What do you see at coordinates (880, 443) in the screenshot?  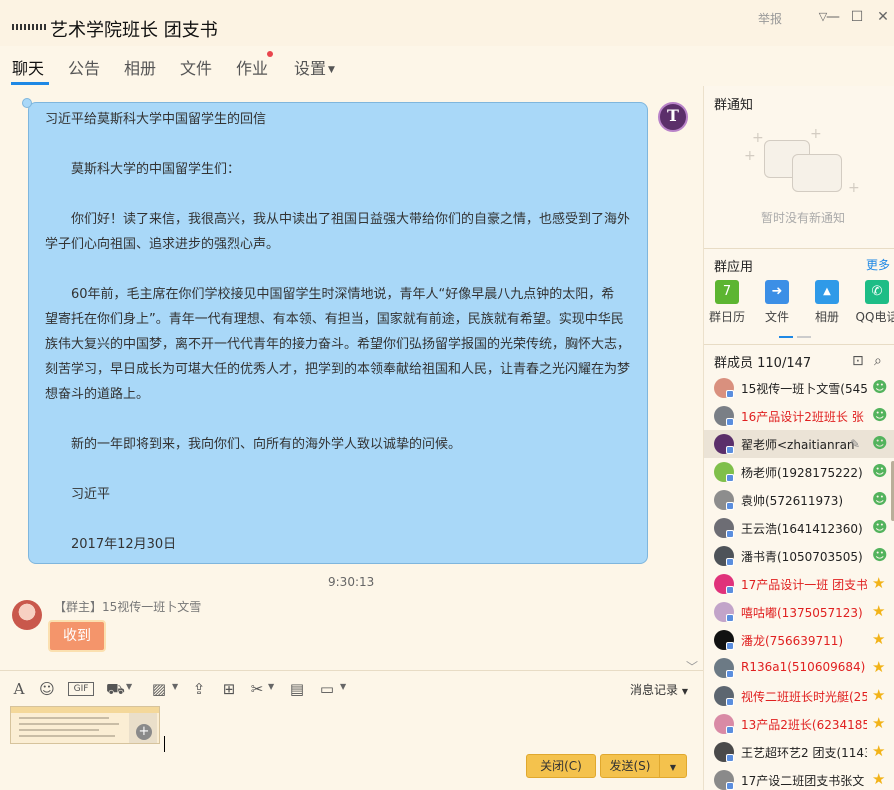 I see `owner-person-icon: ☻` at bounding box center [880, 443].